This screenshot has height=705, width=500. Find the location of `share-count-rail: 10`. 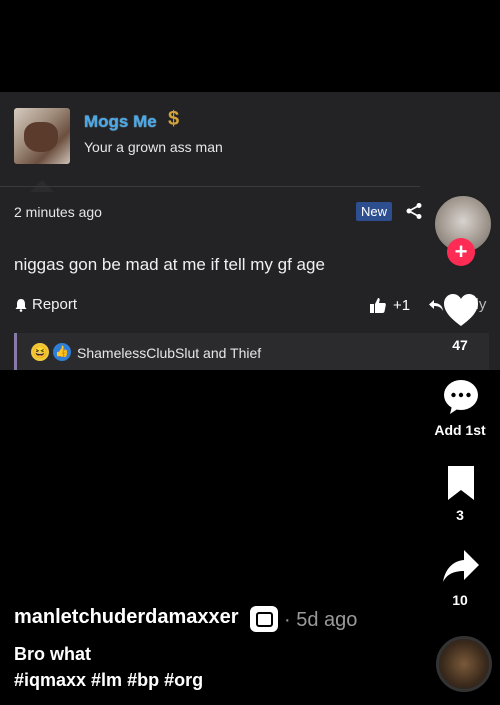

share-count-rail: 10 is located at coordinates (460, 600).